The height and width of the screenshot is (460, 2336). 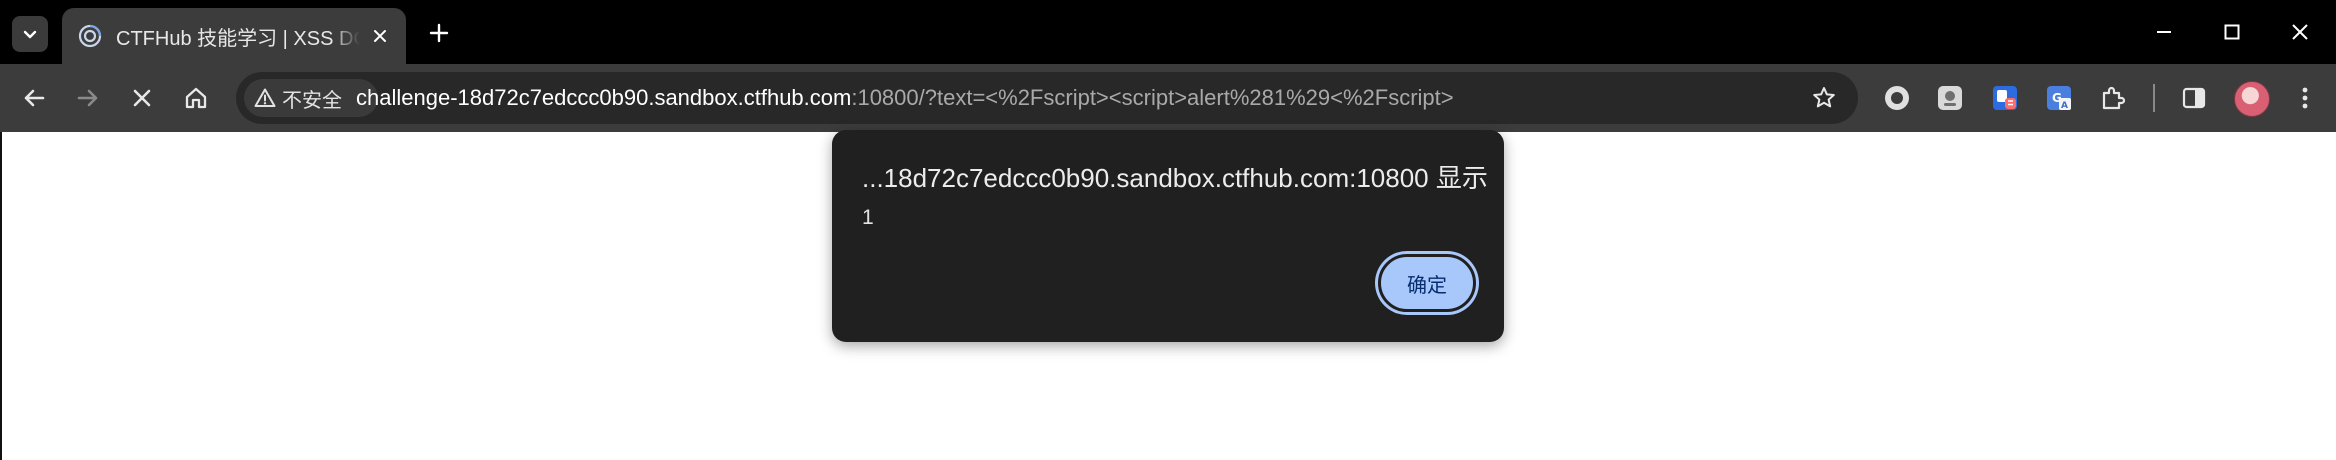 What do you see at coordinates (1897, 98) in the screenshot?
I see `record-extension-icon` at bounding box center [1897, 98].